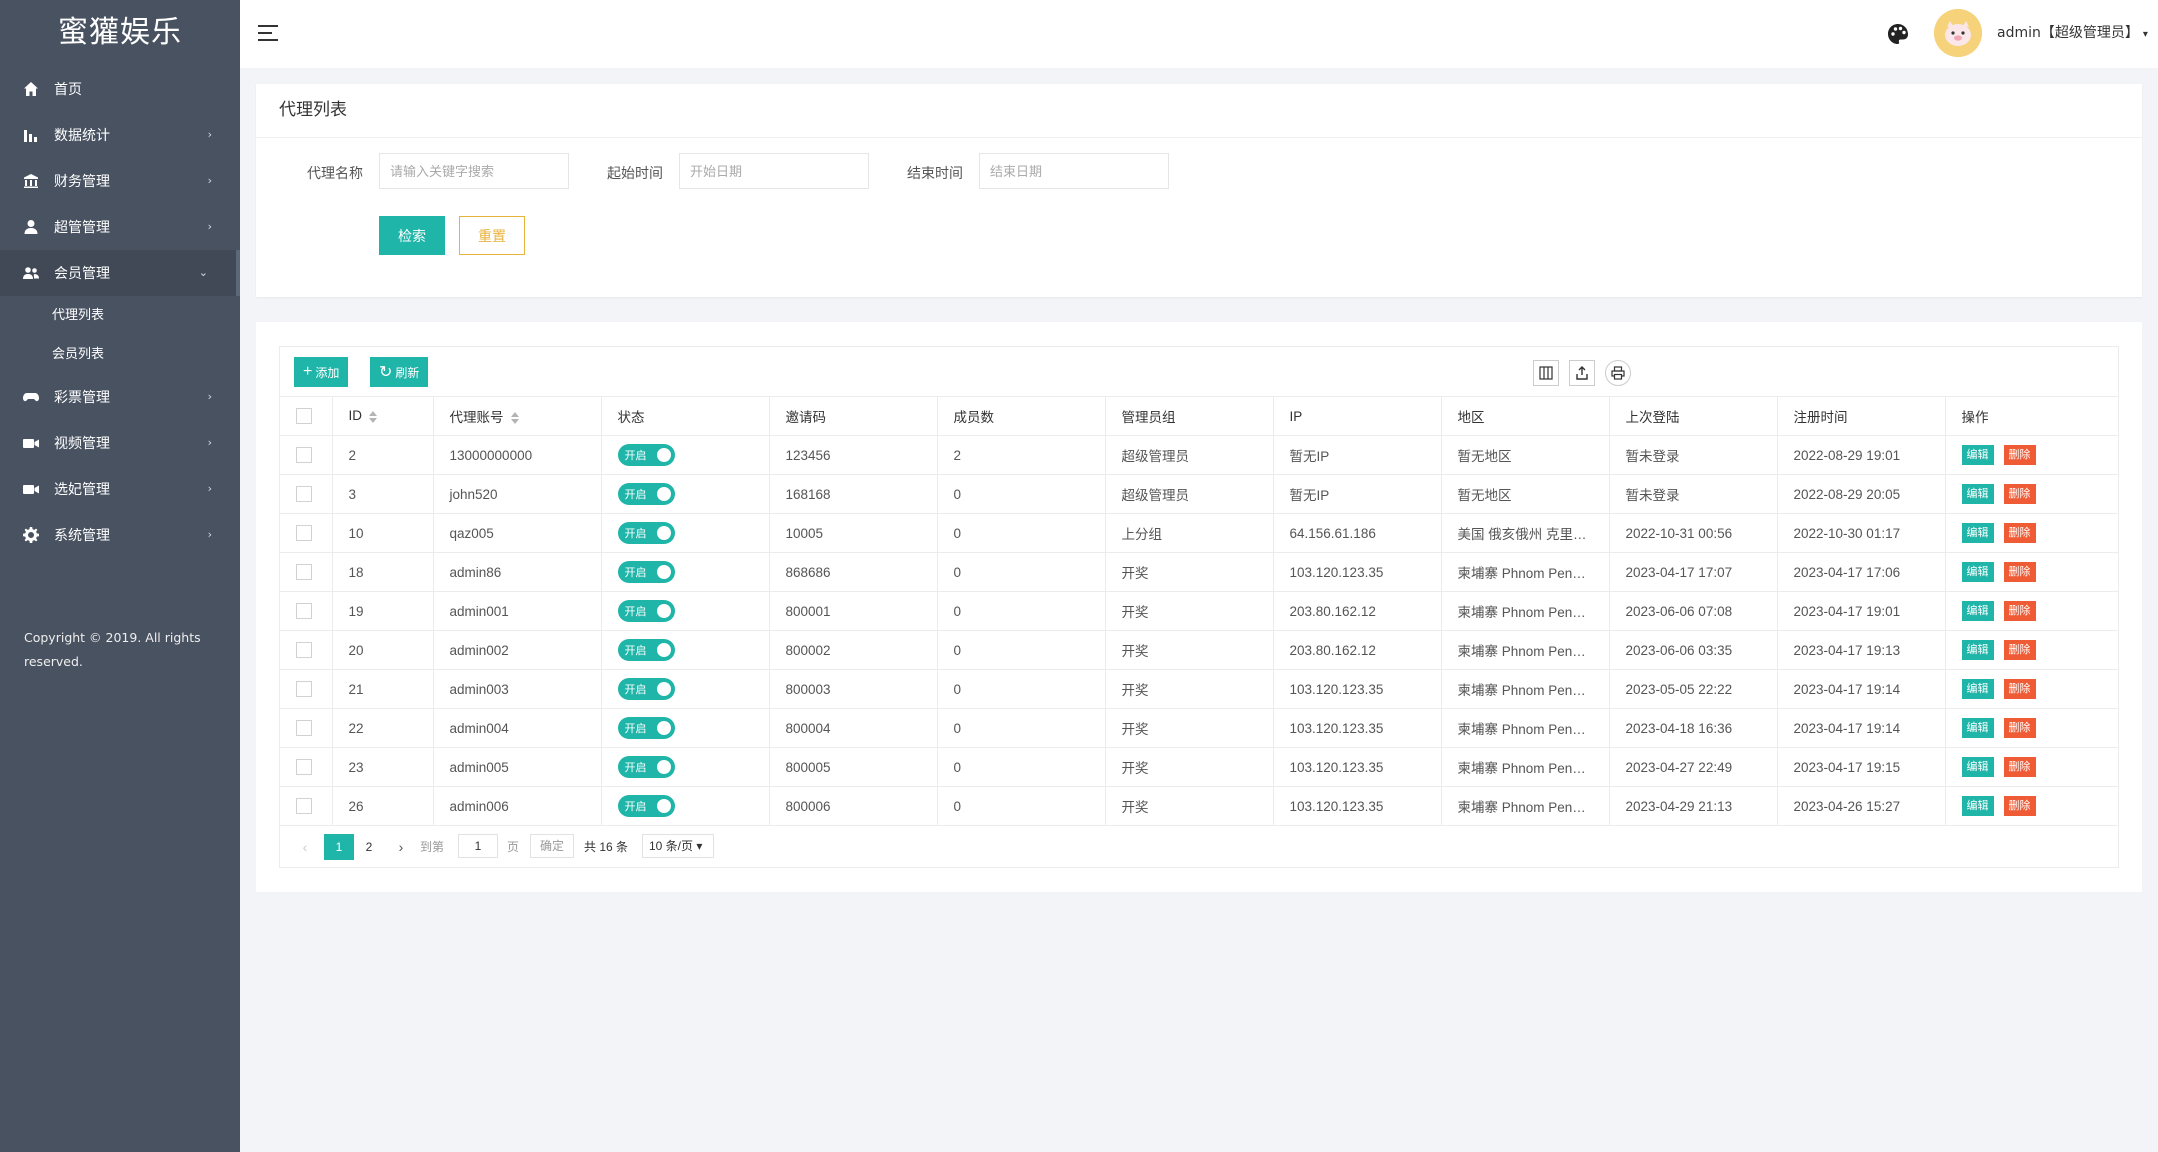 The height and width of the screenshot is (1152, 2158). What do you see at coordinates (1958, 33) in the screenshot?
I see `avatar-icon` at bounding box center [1958, 33].